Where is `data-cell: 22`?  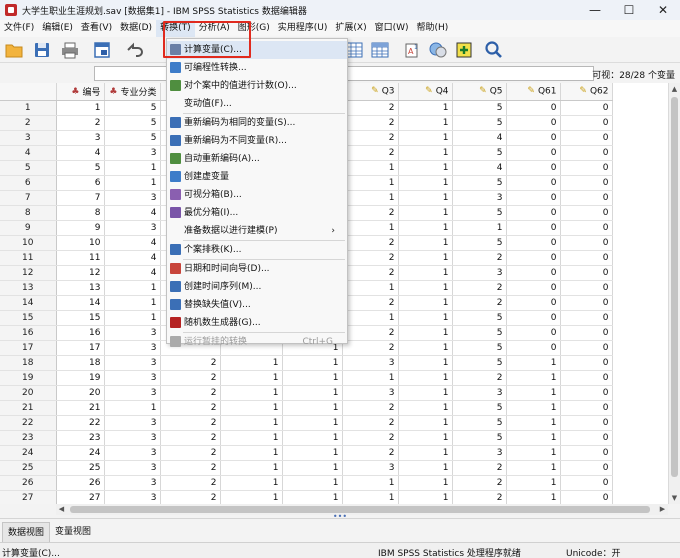 data-cell: 22 is located at coordinates (80, 423).